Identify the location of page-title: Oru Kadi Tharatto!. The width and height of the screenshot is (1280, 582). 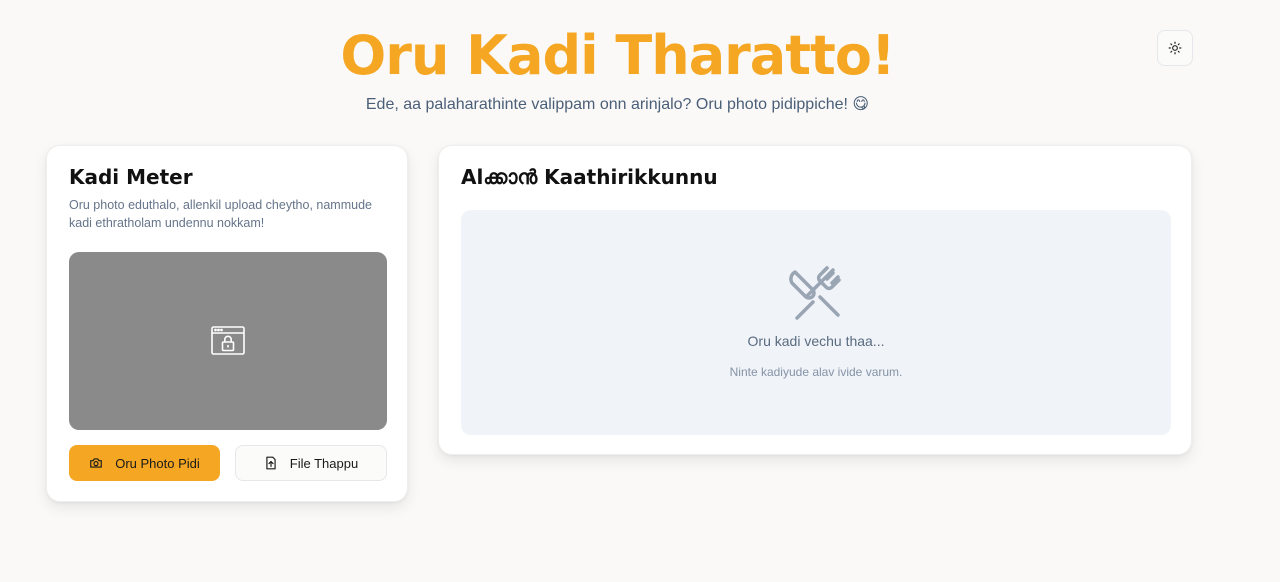
(617, 55).